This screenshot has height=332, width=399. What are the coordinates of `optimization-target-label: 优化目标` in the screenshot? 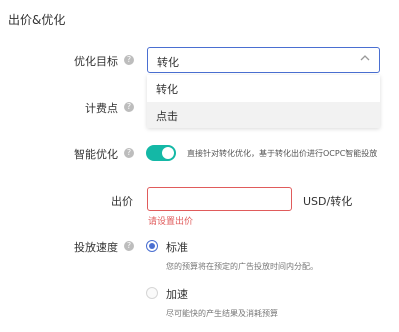 It's located at (96, 61).